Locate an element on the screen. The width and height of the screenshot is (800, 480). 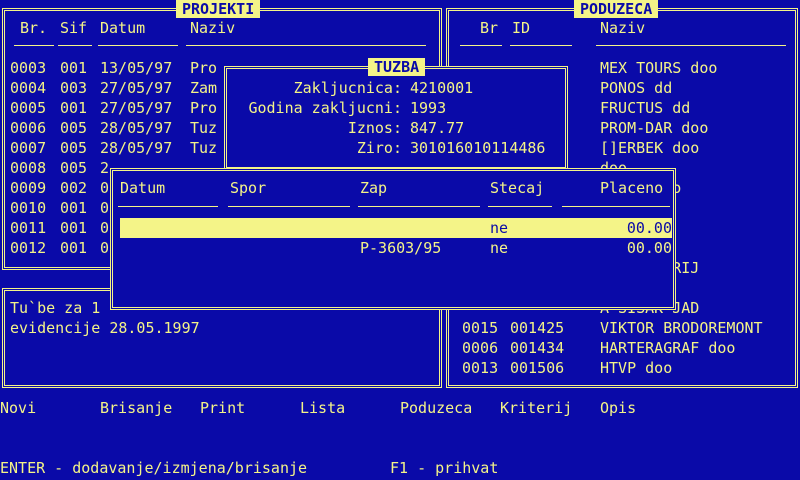
poduzeca-list-item: []ERBEK doo is located at coordinates (649, 148).